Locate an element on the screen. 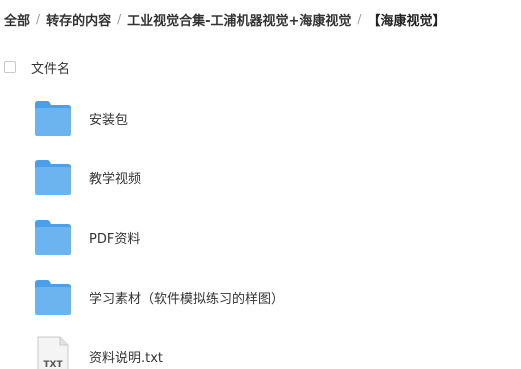 Image resolution: width=521 pixels, height=369 pixels. txt-file-icon: TXT is located at coordinates (53, 352).